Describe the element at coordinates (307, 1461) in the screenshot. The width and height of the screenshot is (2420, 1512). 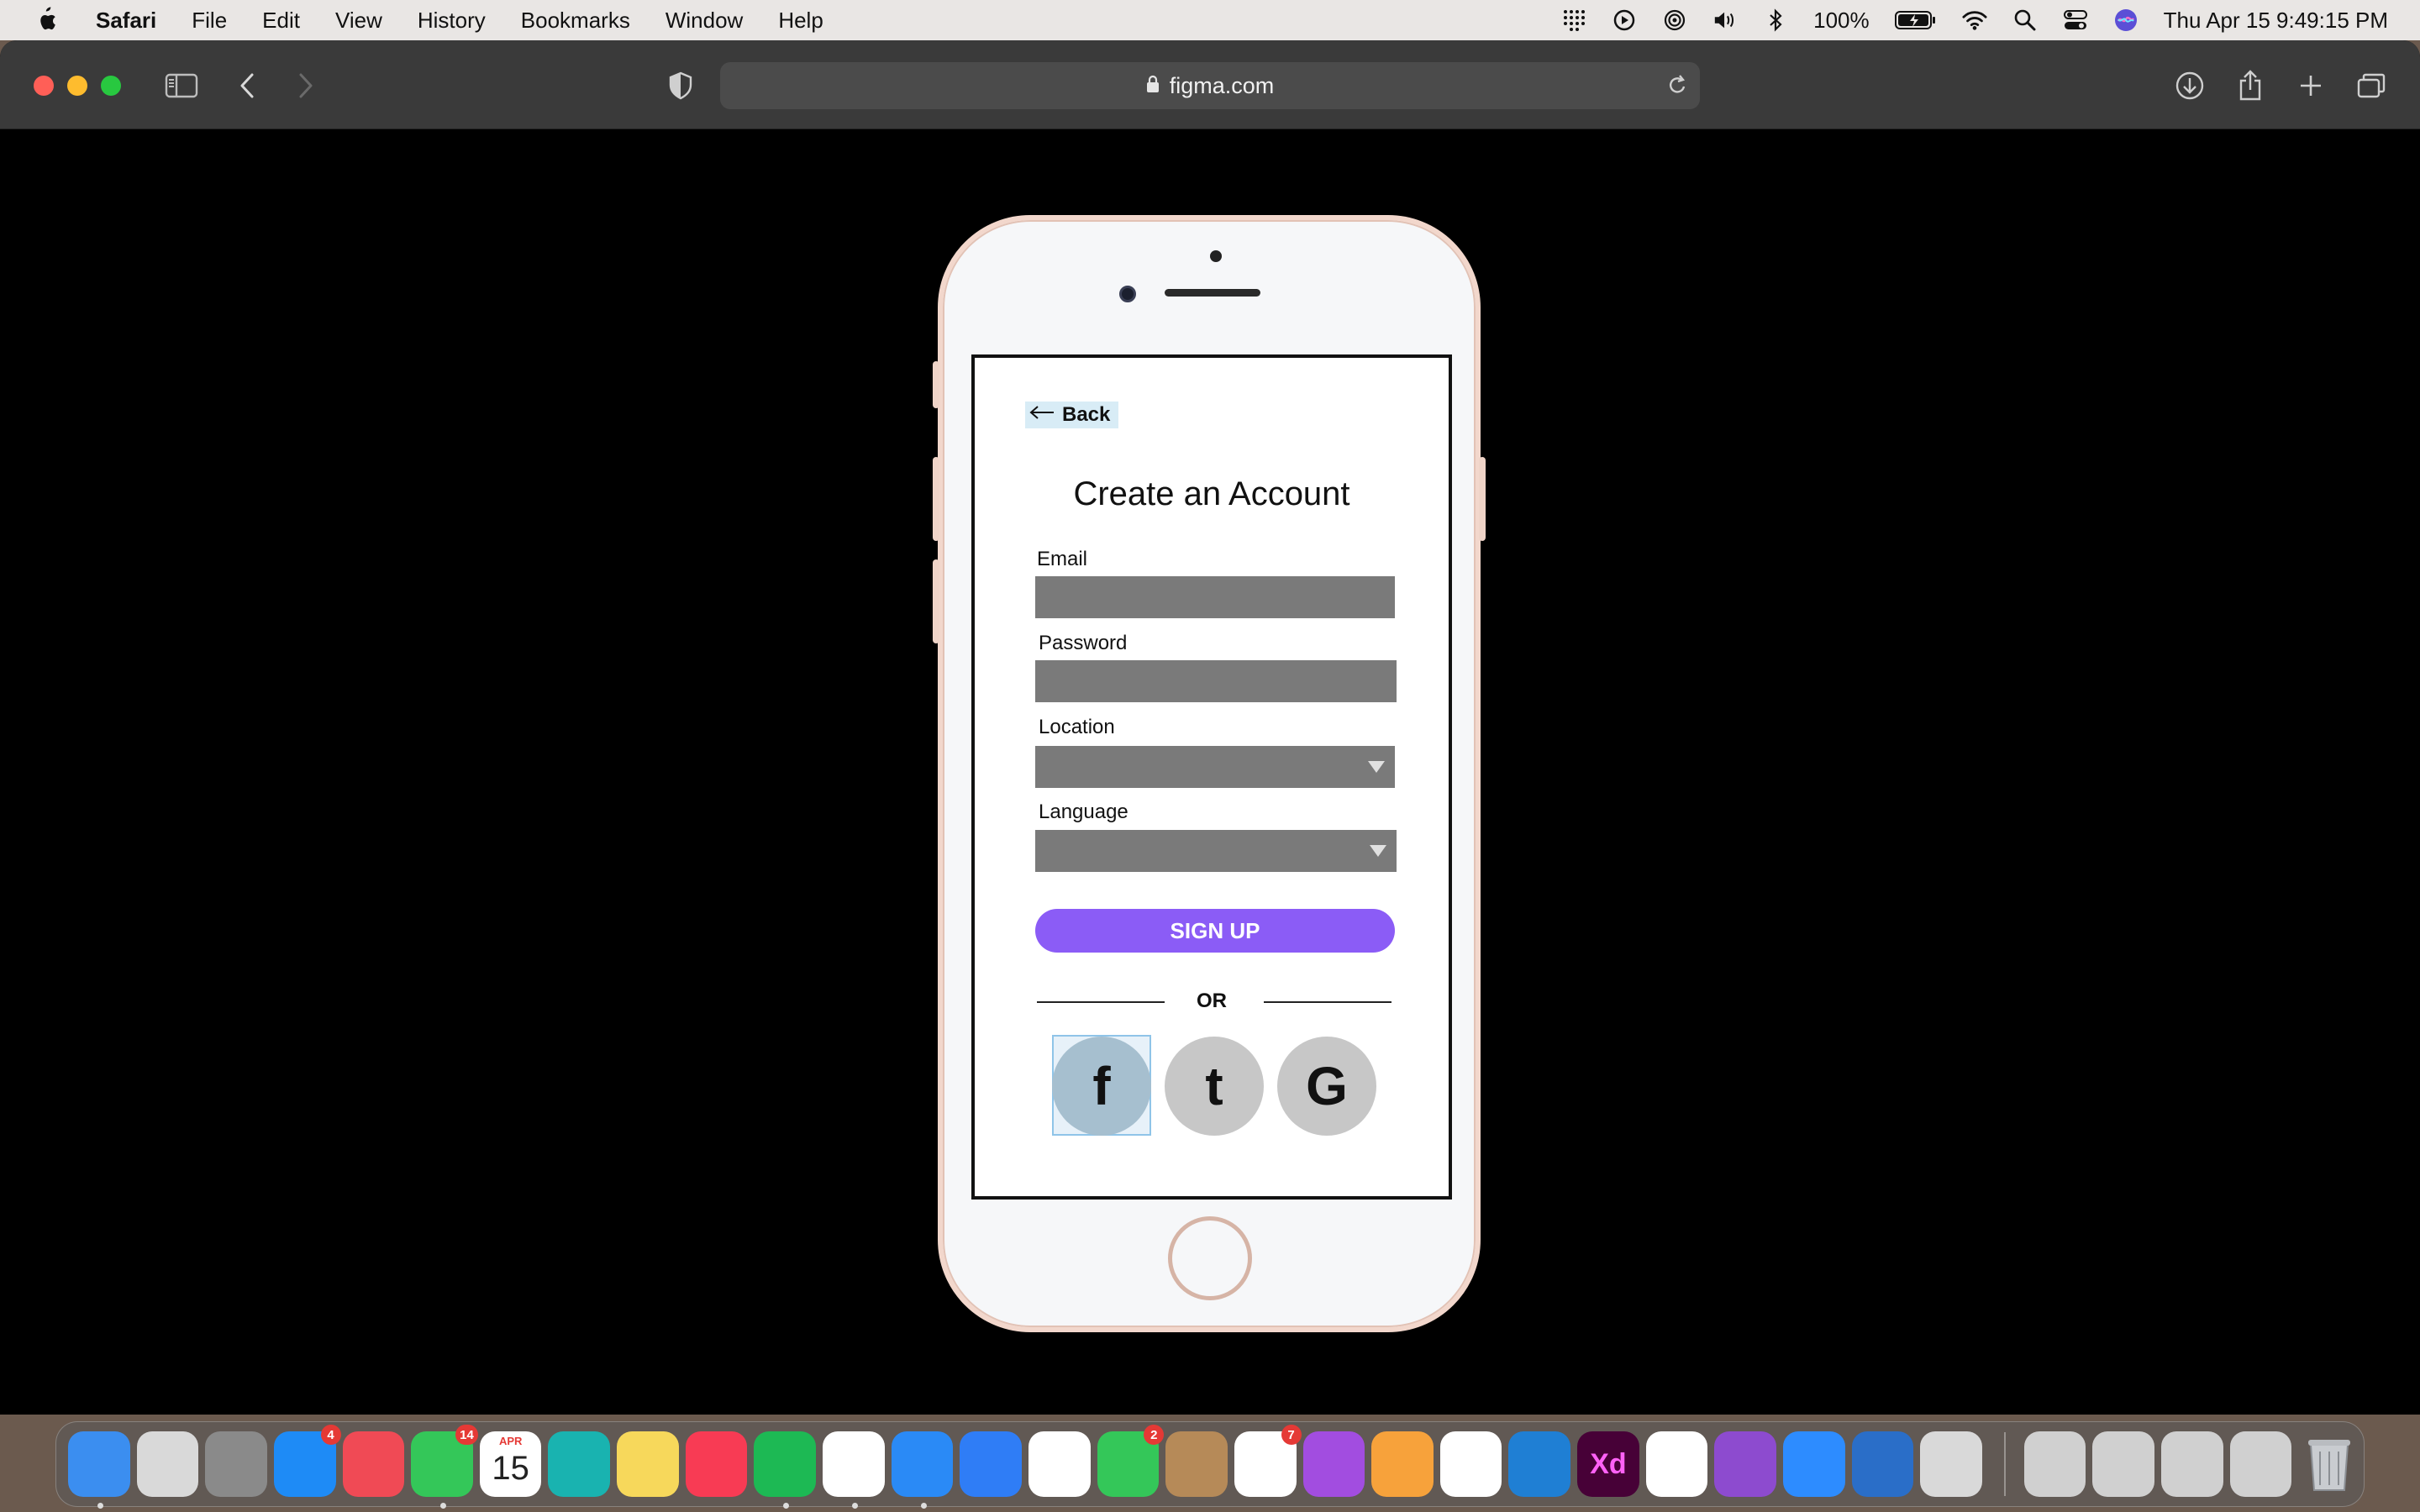
I see `dock-app-store-icon: 4` at that location.